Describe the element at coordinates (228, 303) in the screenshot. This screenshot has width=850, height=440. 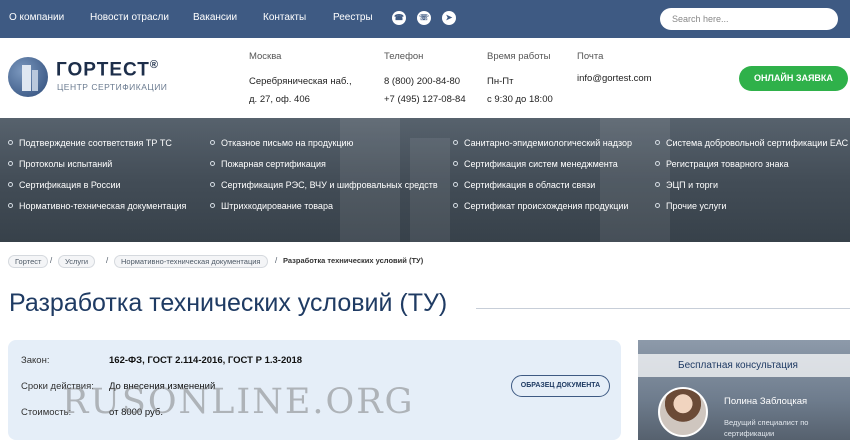
I see `page-title: Разработка технических условий (ТУ)` at that location.